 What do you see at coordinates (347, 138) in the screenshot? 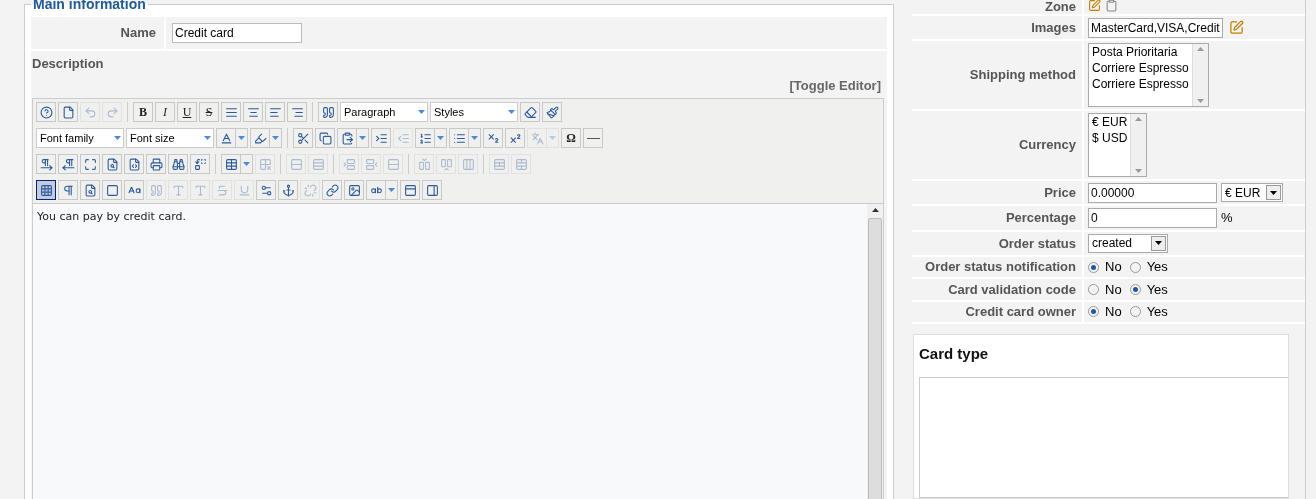
I see `paste-button` at bounding box center [347, 138].